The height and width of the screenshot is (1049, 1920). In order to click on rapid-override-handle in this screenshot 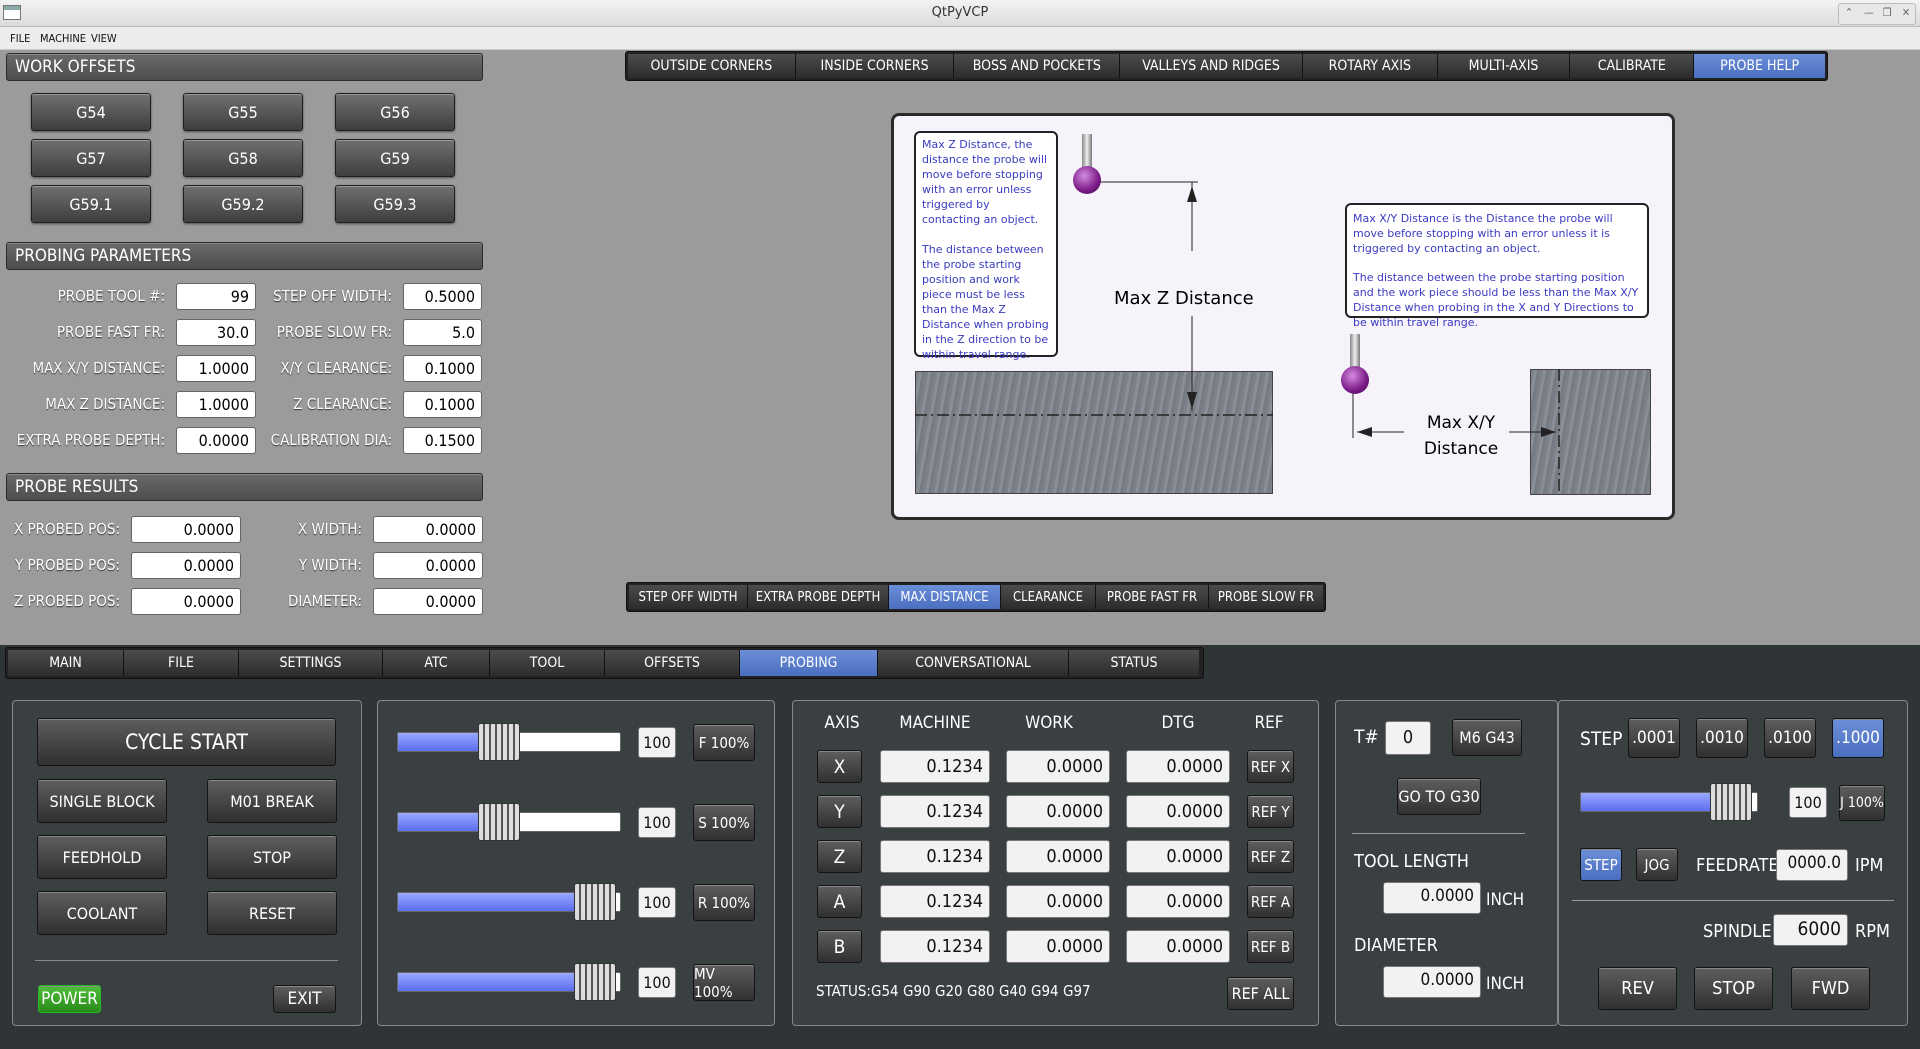, I will do `click(595, 902)`.